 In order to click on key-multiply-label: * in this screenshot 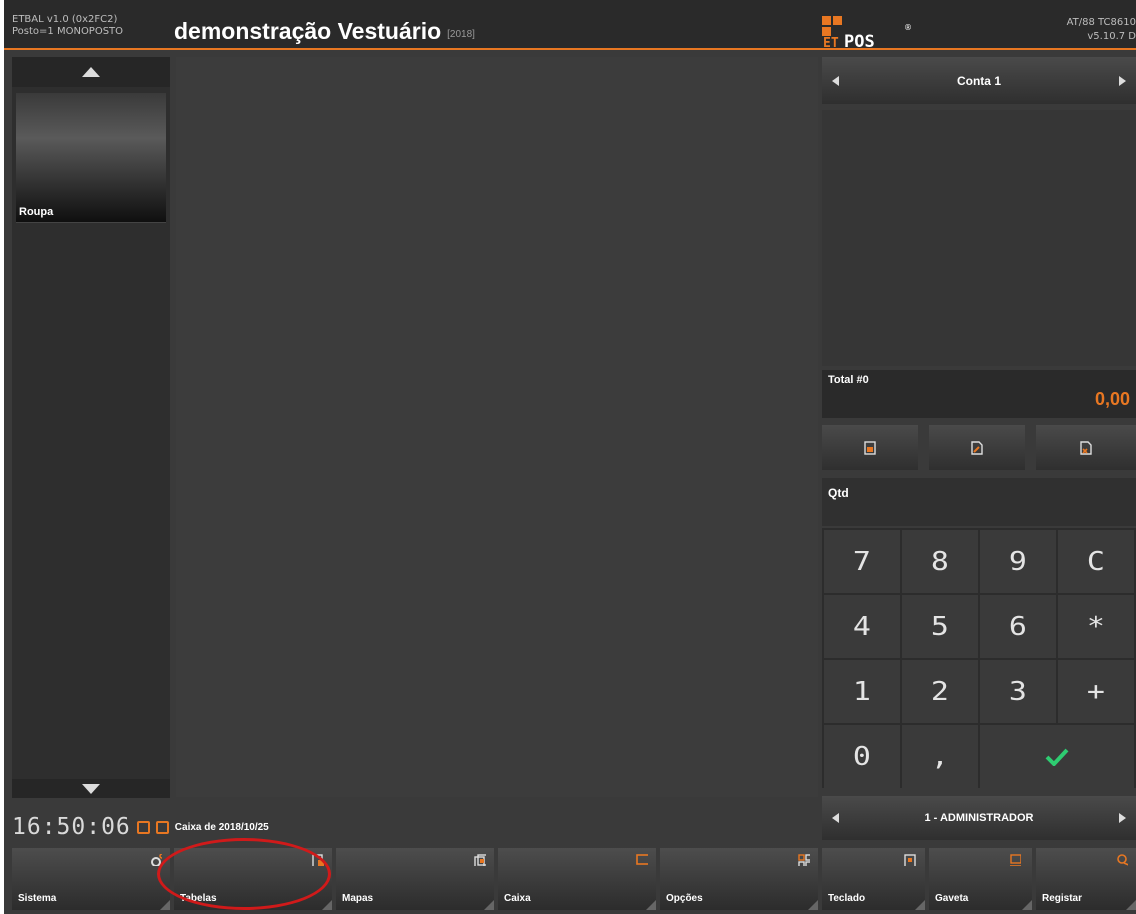, I will do `click(1096, 626)`.